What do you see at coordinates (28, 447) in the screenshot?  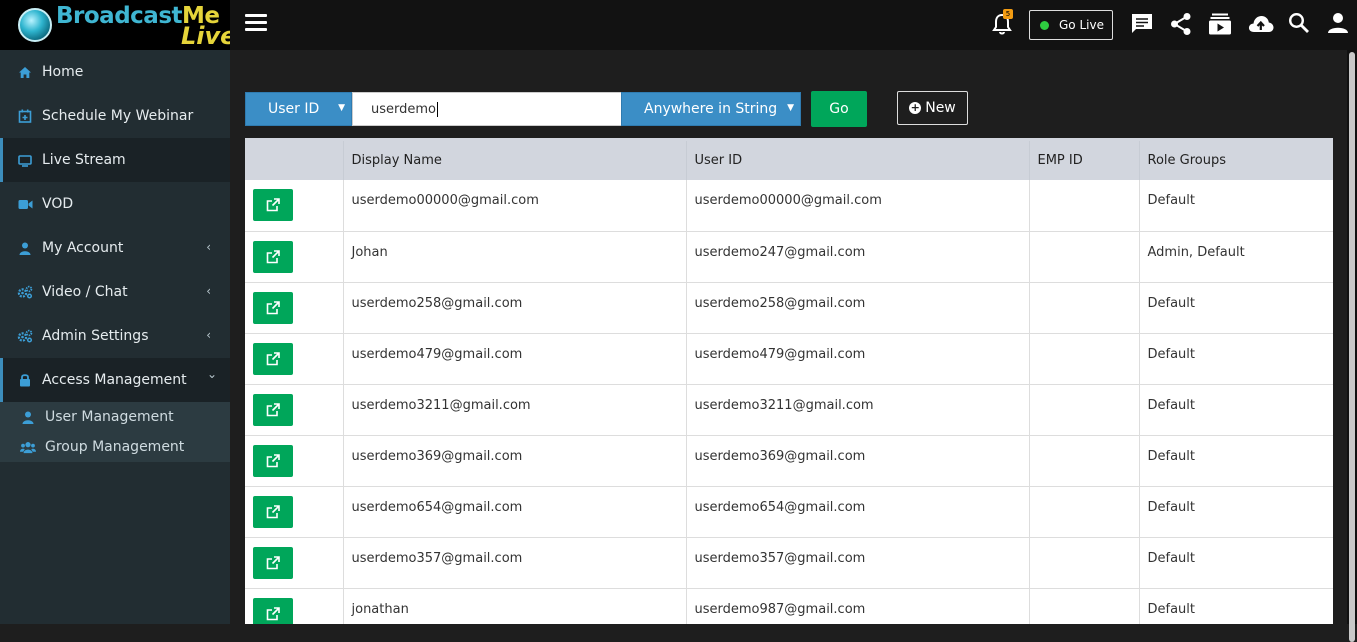 I see `users-icon` at bounding box center [28, 447].